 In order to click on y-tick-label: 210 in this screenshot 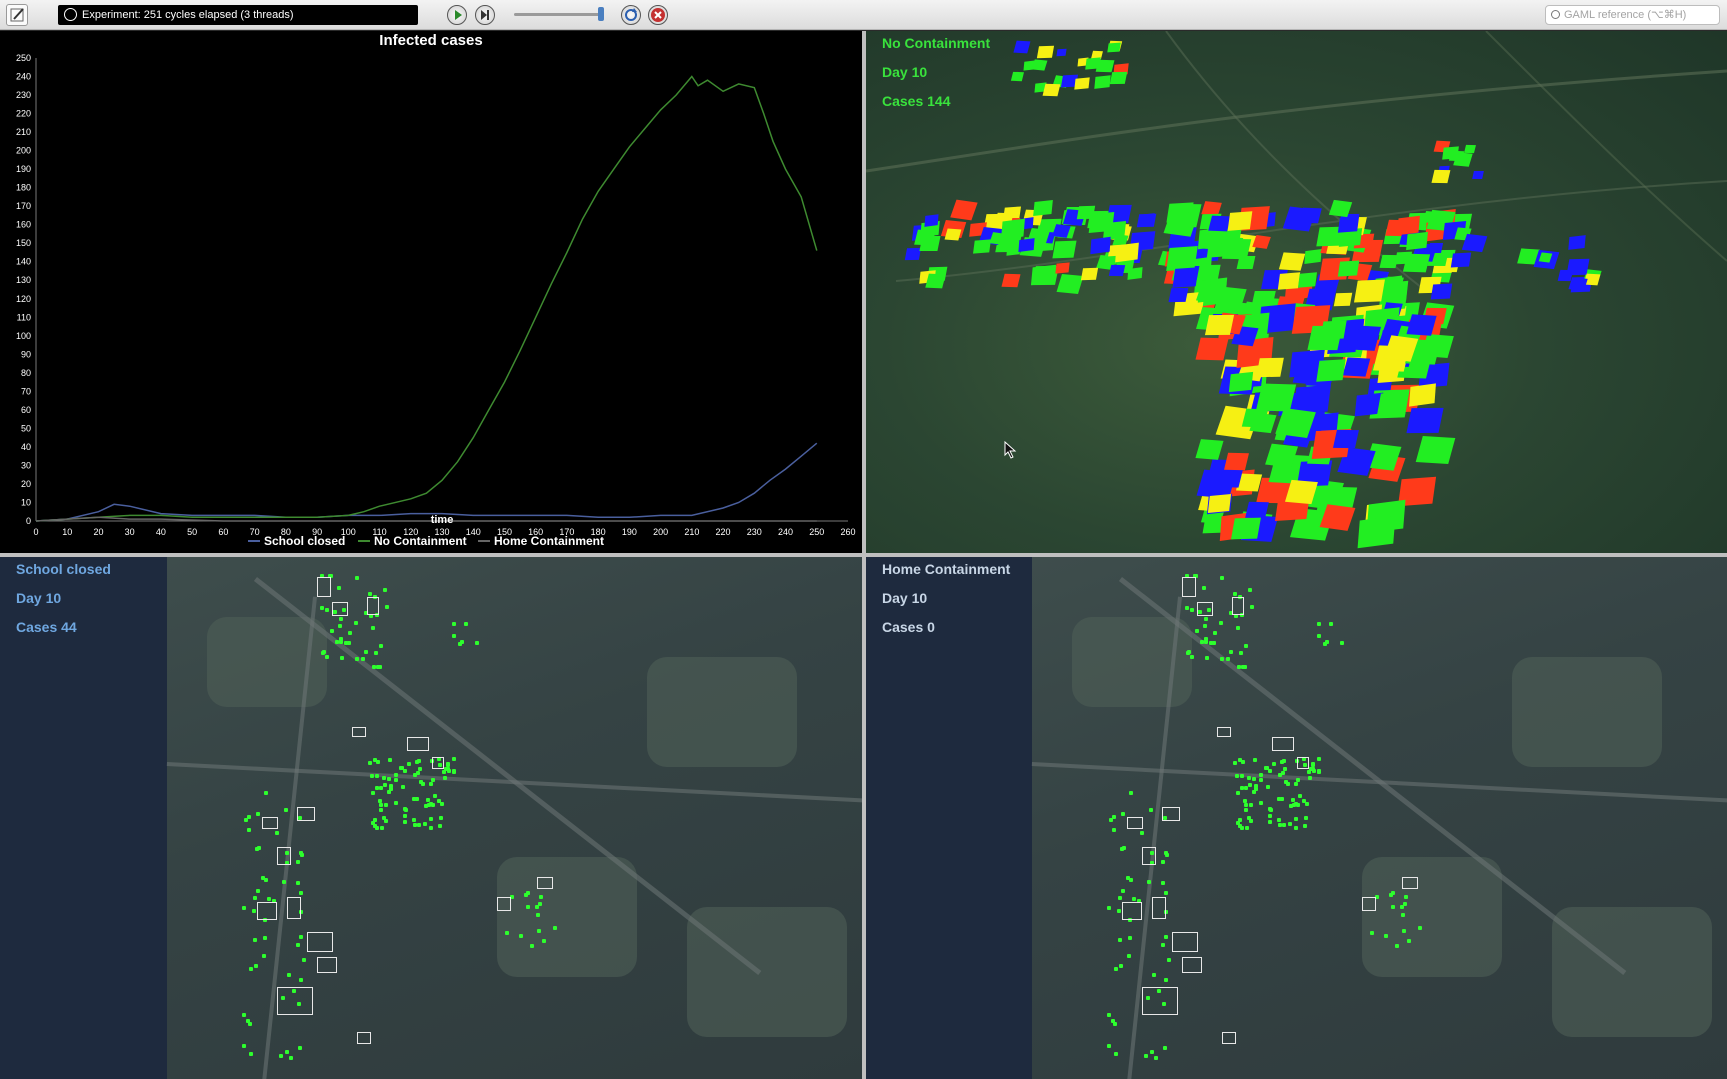, I will do `click(23, 132)`.